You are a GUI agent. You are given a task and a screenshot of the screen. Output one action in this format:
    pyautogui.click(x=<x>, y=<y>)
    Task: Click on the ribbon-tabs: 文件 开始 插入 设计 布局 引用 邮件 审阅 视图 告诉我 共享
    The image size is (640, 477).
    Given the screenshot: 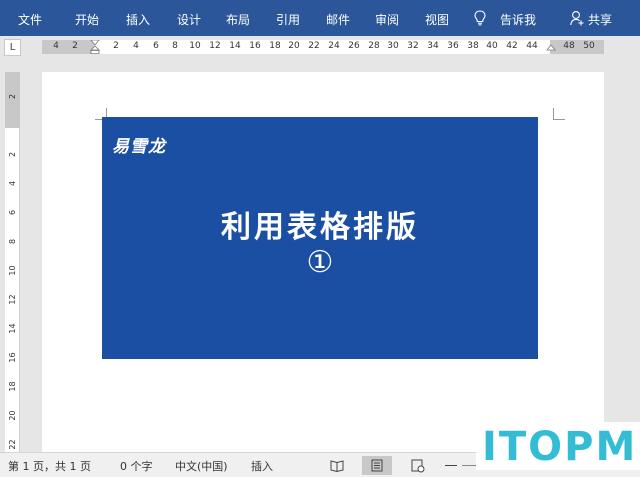 What is the action you would take?
    pyautogui.click(x=320, y=18)
    